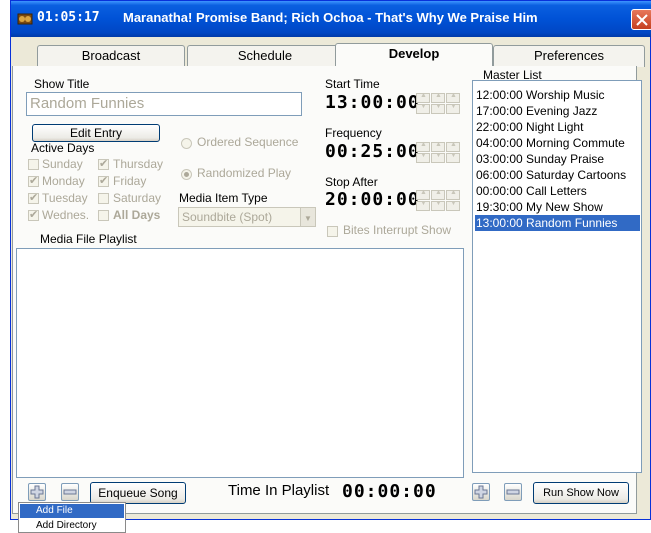 This screenshot has height=533, width=651. What do you see at coordinates (569, 56) in the screenshot?
I see `tab-preferences: Preferences` at bounding box center [569, 56].